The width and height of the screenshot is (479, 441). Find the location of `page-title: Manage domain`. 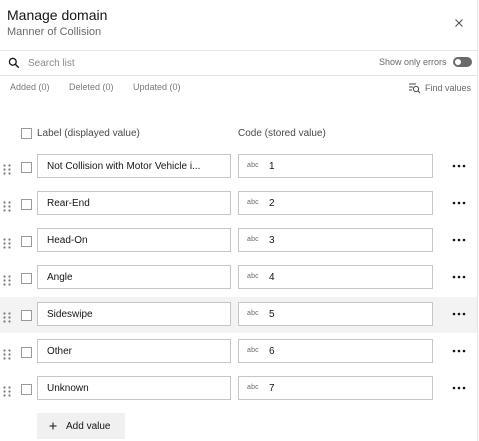

page-title: Manage domain is located at coordinates (57, 15).